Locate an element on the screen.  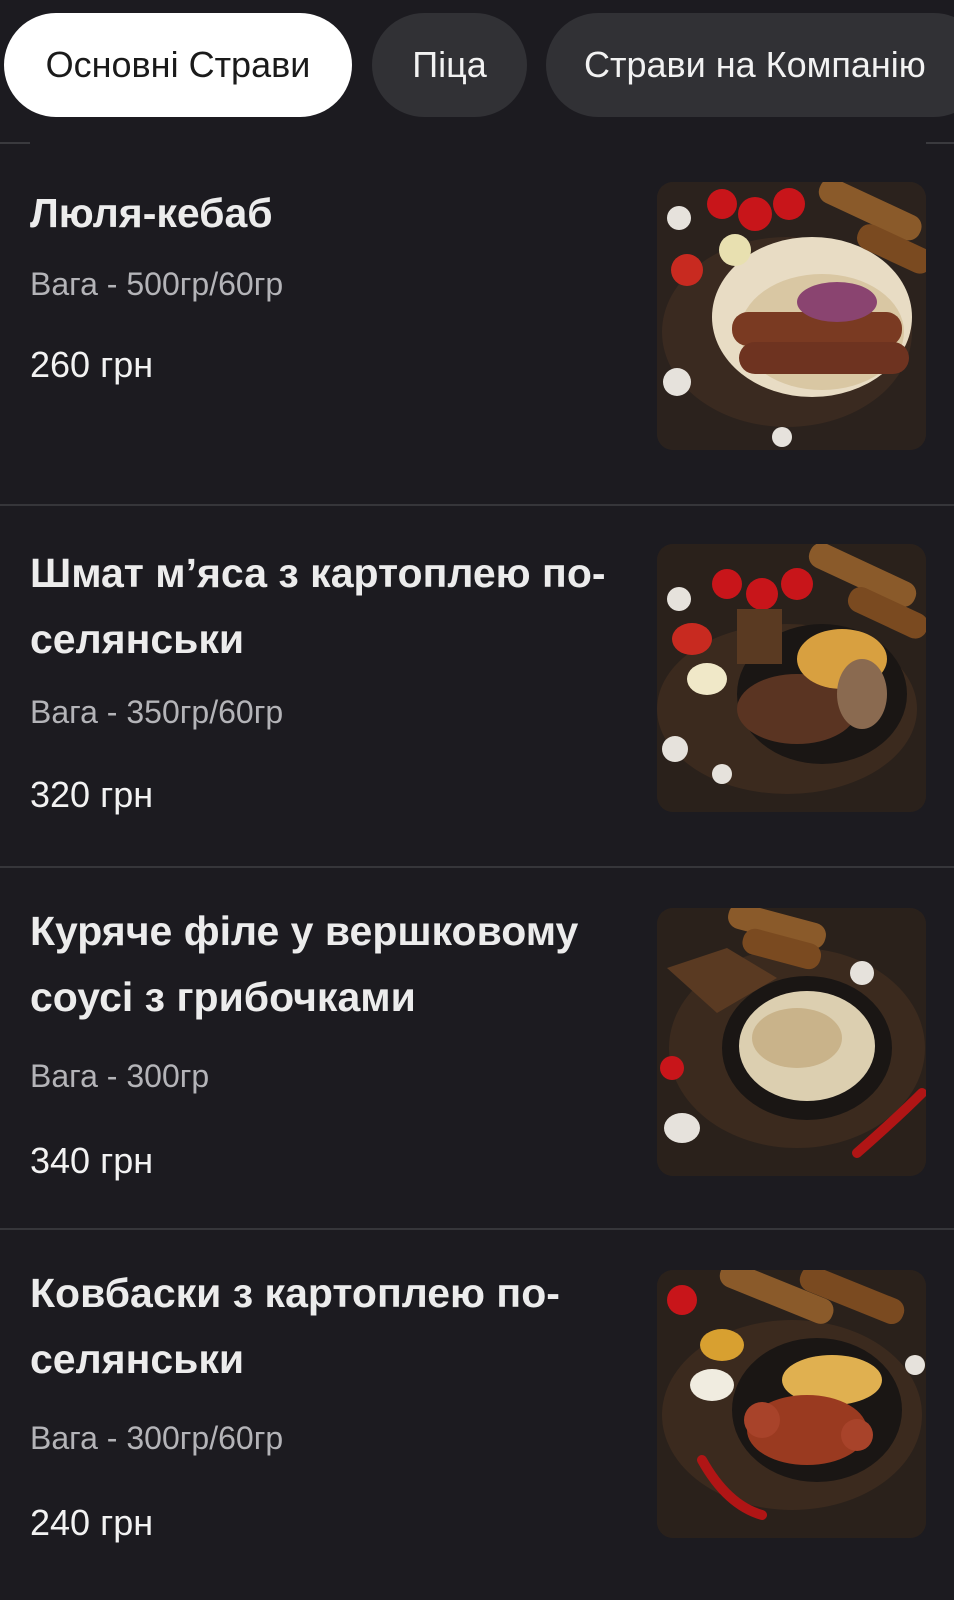
item-name: Шмат м’яса з картоплею по-селянськи is located at coordinates (318, 606).